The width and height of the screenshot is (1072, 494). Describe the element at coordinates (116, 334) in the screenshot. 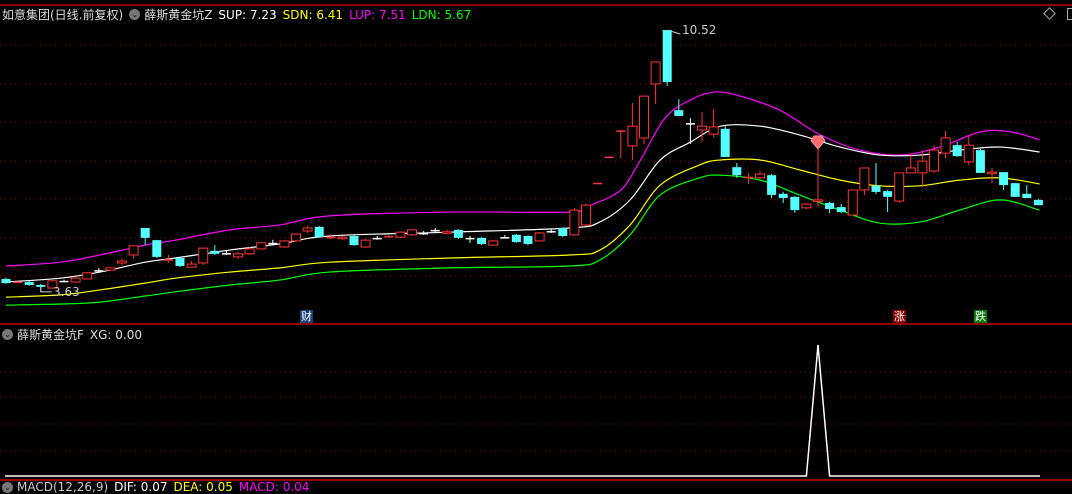

I see `xg-value: XG: 0.00` at that location.